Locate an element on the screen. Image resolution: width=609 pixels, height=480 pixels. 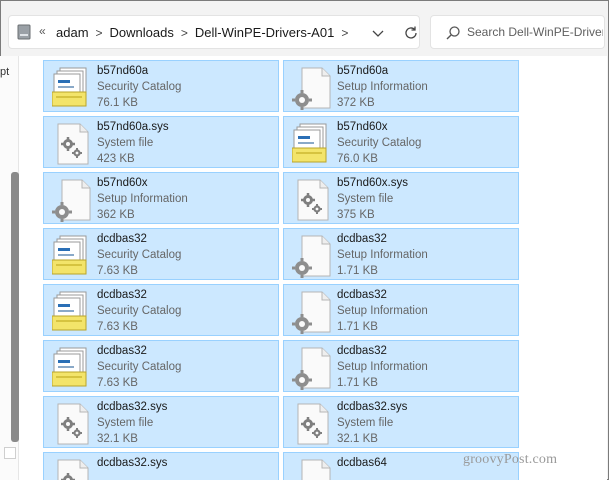
file-item: b57nd60a Security Catalog 76.1 KB is located at coordinates (161, 86).